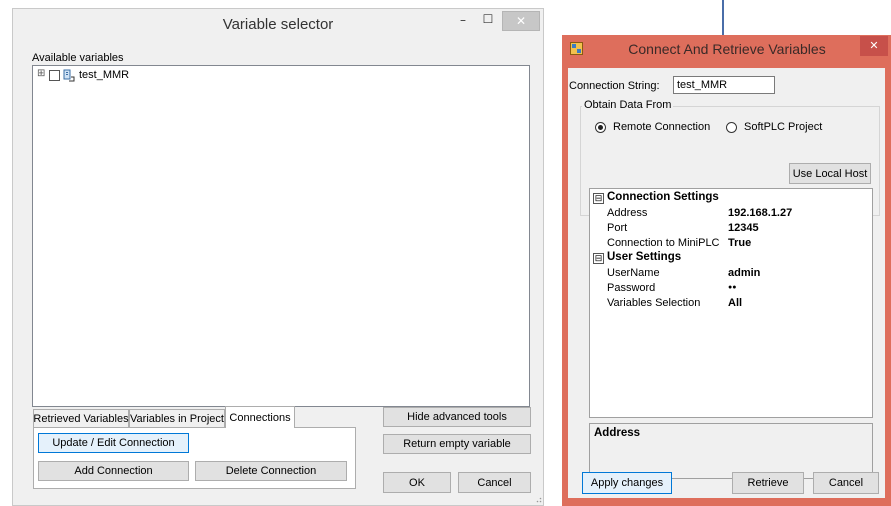 The image size is (891, 506). Describe the element at coordinates (743, 228) in the screenshot. I see `grid-value: 12345` at that location.